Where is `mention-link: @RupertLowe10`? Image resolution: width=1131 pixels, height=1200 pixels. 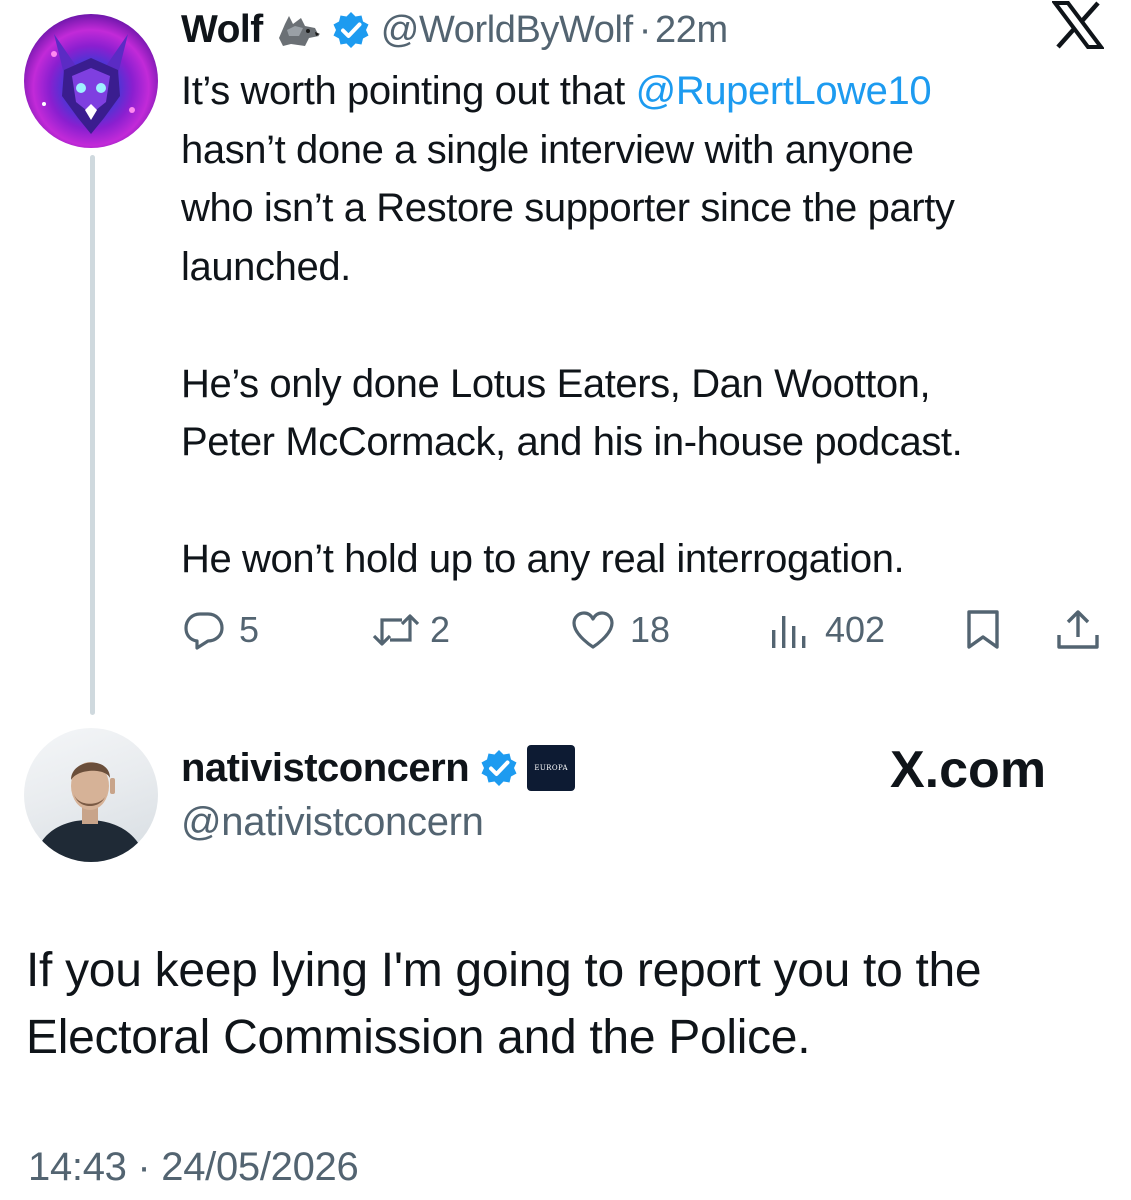 mention-link: @RupertLowe10 is located at coordinates (784, 91).